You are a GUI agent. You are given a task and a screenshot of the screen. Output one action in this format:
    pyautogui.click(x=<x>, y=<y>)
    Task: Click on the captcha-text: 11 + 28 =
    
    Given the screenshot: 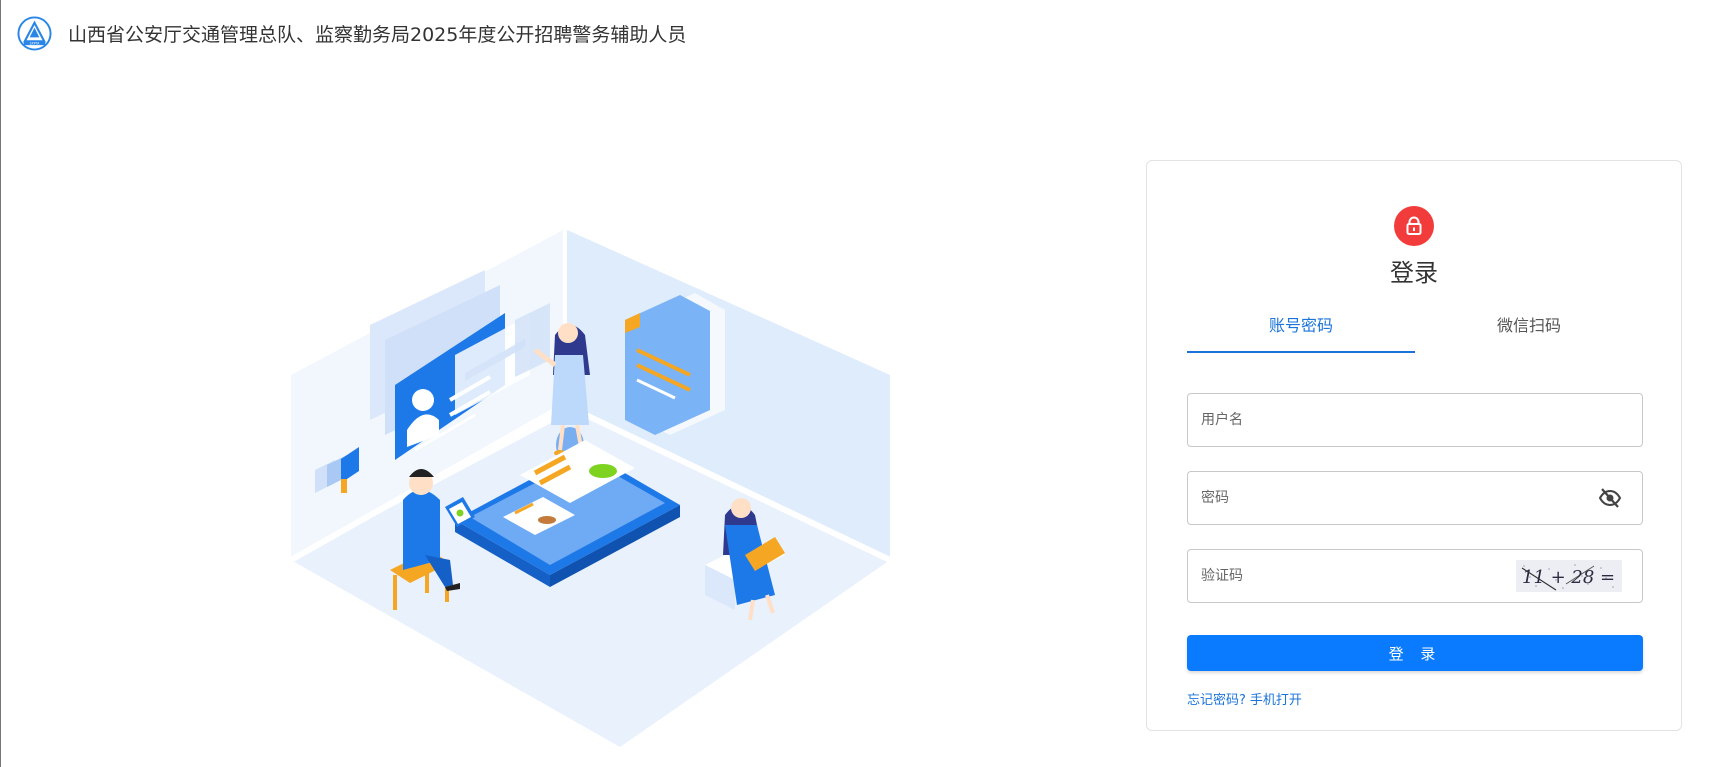 What is the action you would take?
    pyautogui.click(x=1568, y=577)
    